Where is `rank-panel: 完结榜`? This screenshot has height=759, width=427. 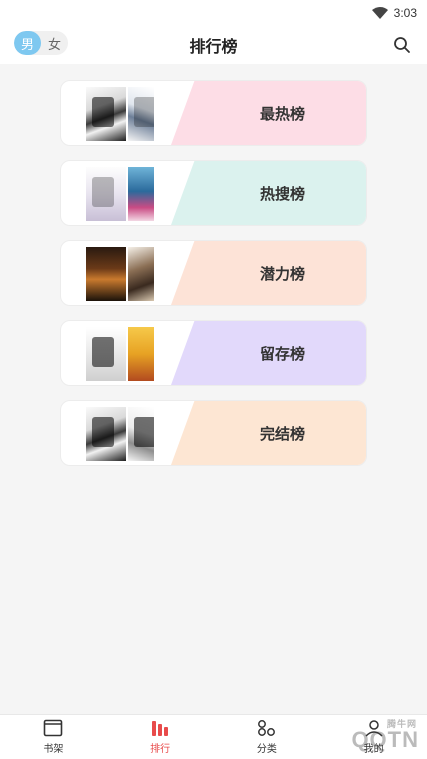 rank-panel: 完结榜 is located at coordinates (268, 433).